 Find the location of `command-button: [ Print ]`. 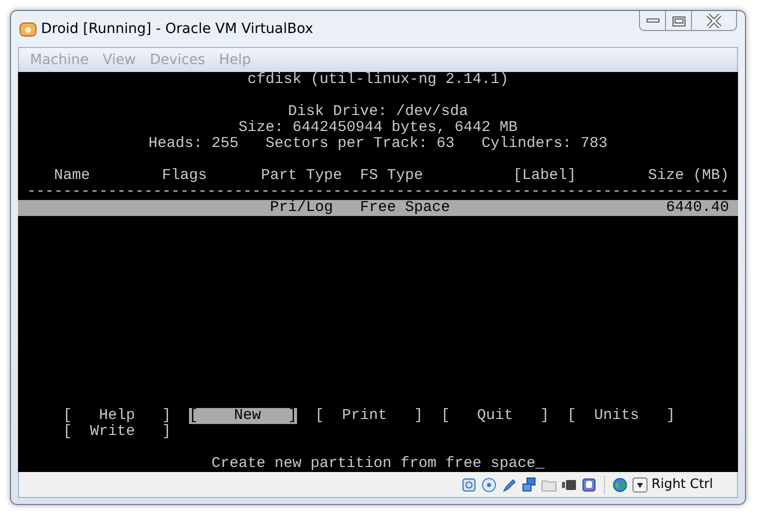

command-button: [ Print ] is located at coordinates (369, 416).